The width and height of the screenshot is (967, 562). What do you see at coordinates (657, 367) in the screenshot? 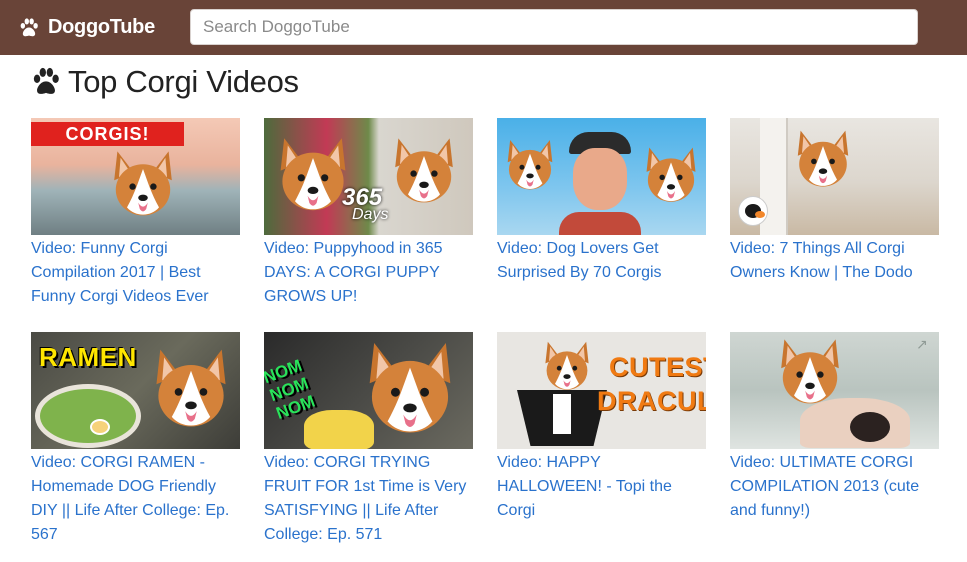
I see `thumbnail-caption: CUTEST` at bounding box center [657, 367].